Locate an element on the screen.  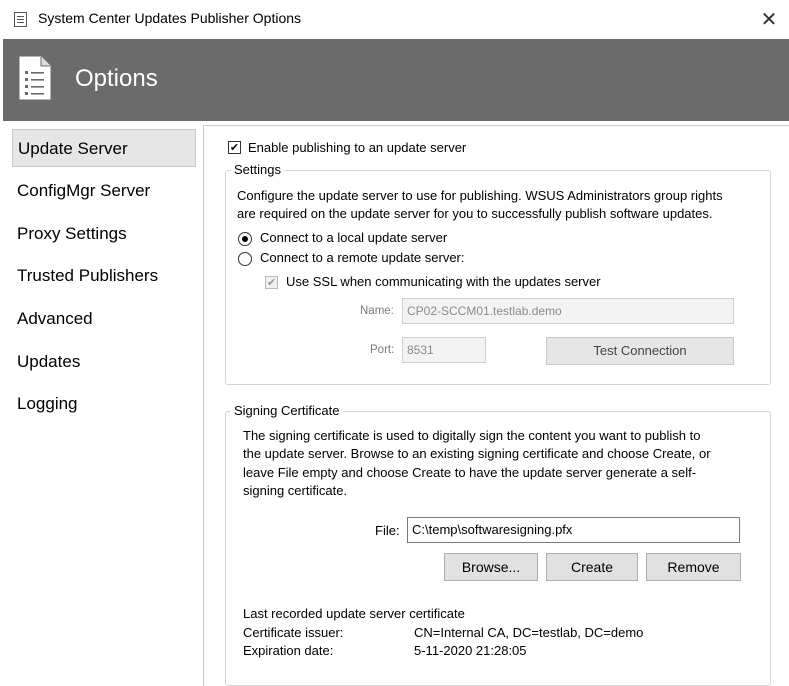
cert-description-line4: signing certificate. is located at coordinates (295, 490).